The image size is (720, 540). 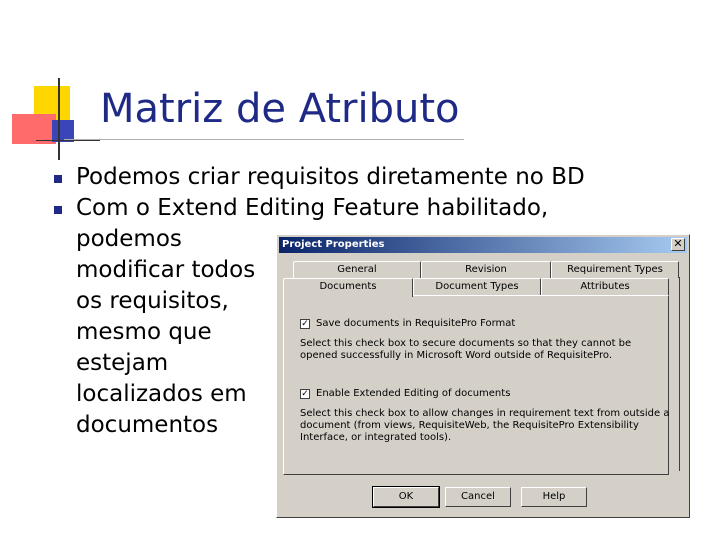 I want to click on tab-document-types: Document Types, so click(x=477, y=286).